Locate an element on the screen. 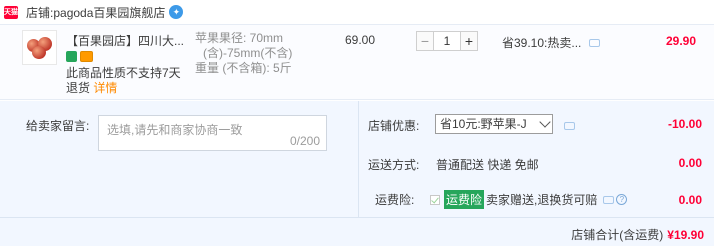 This screenshot has width=714, height=246. insurance-option: 运费险 卖家赠送,退换货可赔 ? is located at coordinates (529, 199).